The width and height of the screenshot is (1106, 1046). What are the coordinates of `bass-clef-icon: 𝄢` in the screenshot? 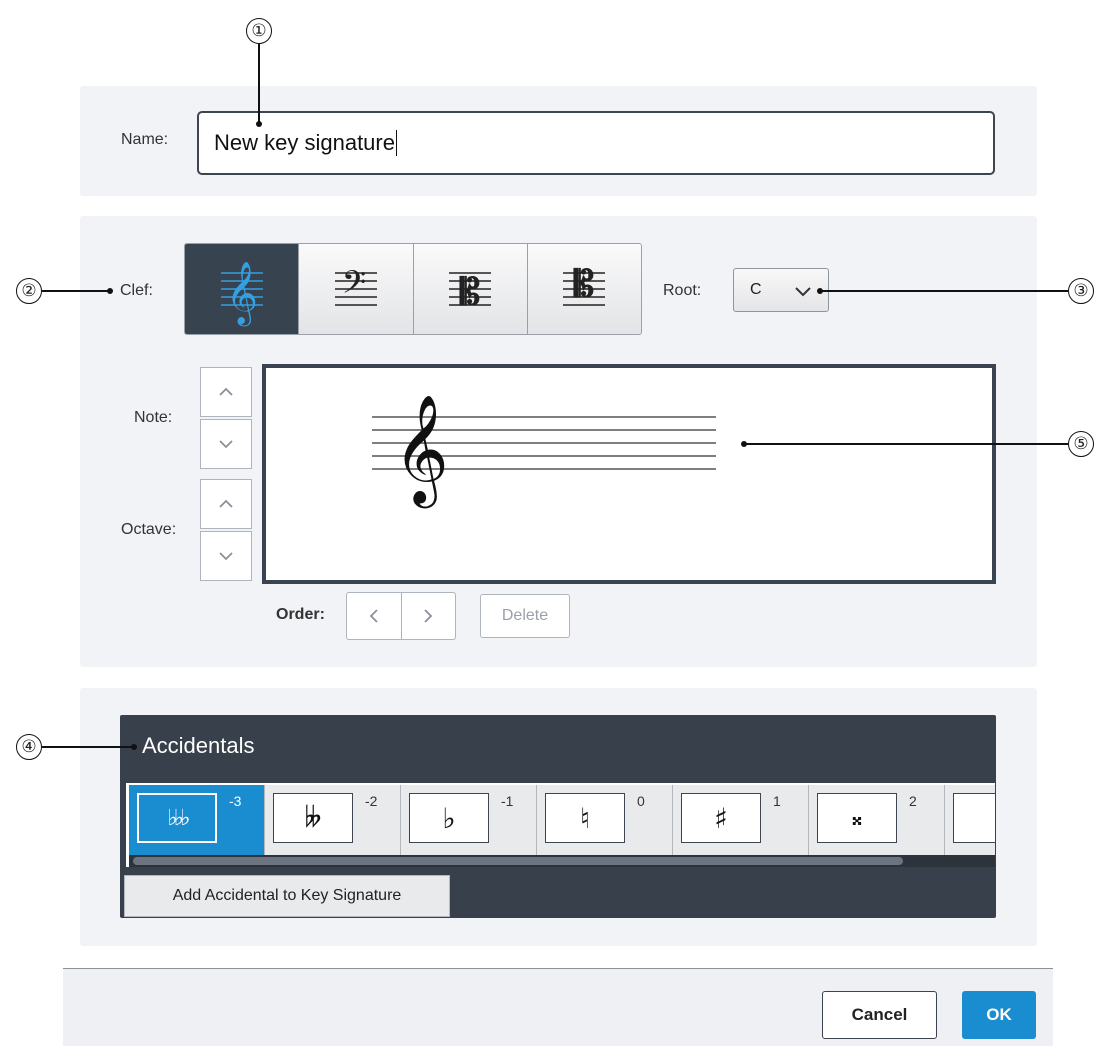 It's located at (355, 286).